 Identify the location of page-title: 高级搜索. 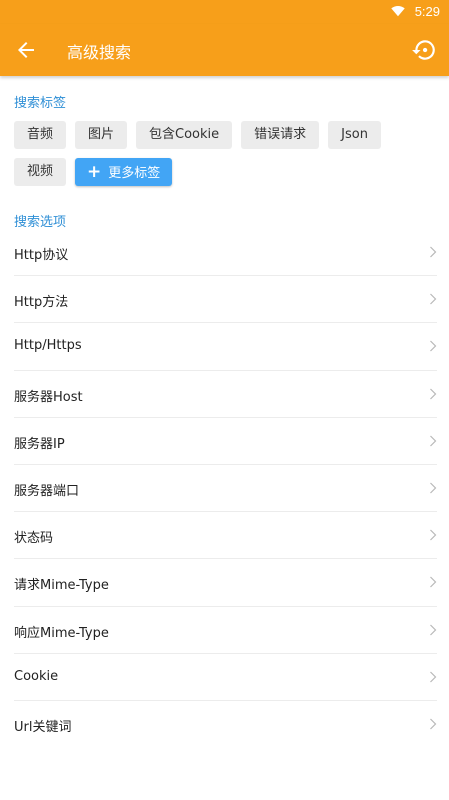
(99, 52).